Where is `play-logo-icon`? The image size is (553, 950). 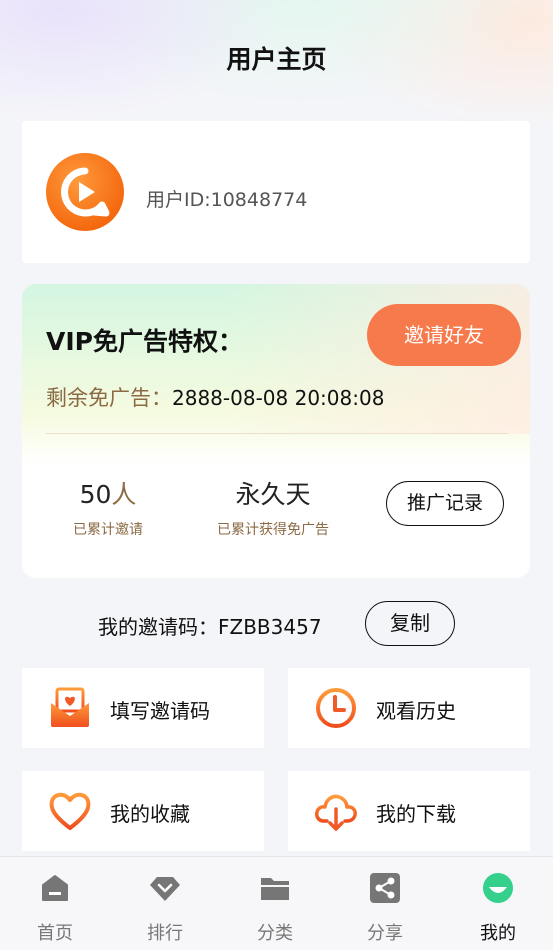 play-logo-icon is located at coordinates (85, 192).